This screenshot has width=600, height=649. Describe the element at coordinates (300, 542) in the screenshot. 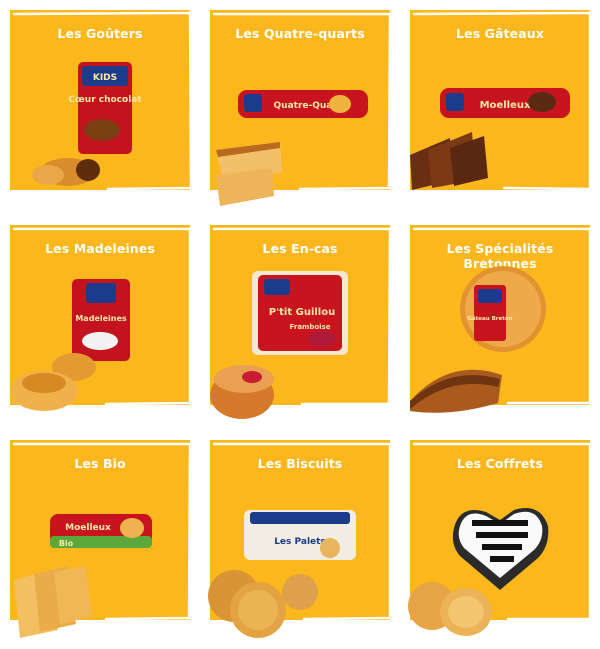

I see `pack-text: Les Palets` at that location.